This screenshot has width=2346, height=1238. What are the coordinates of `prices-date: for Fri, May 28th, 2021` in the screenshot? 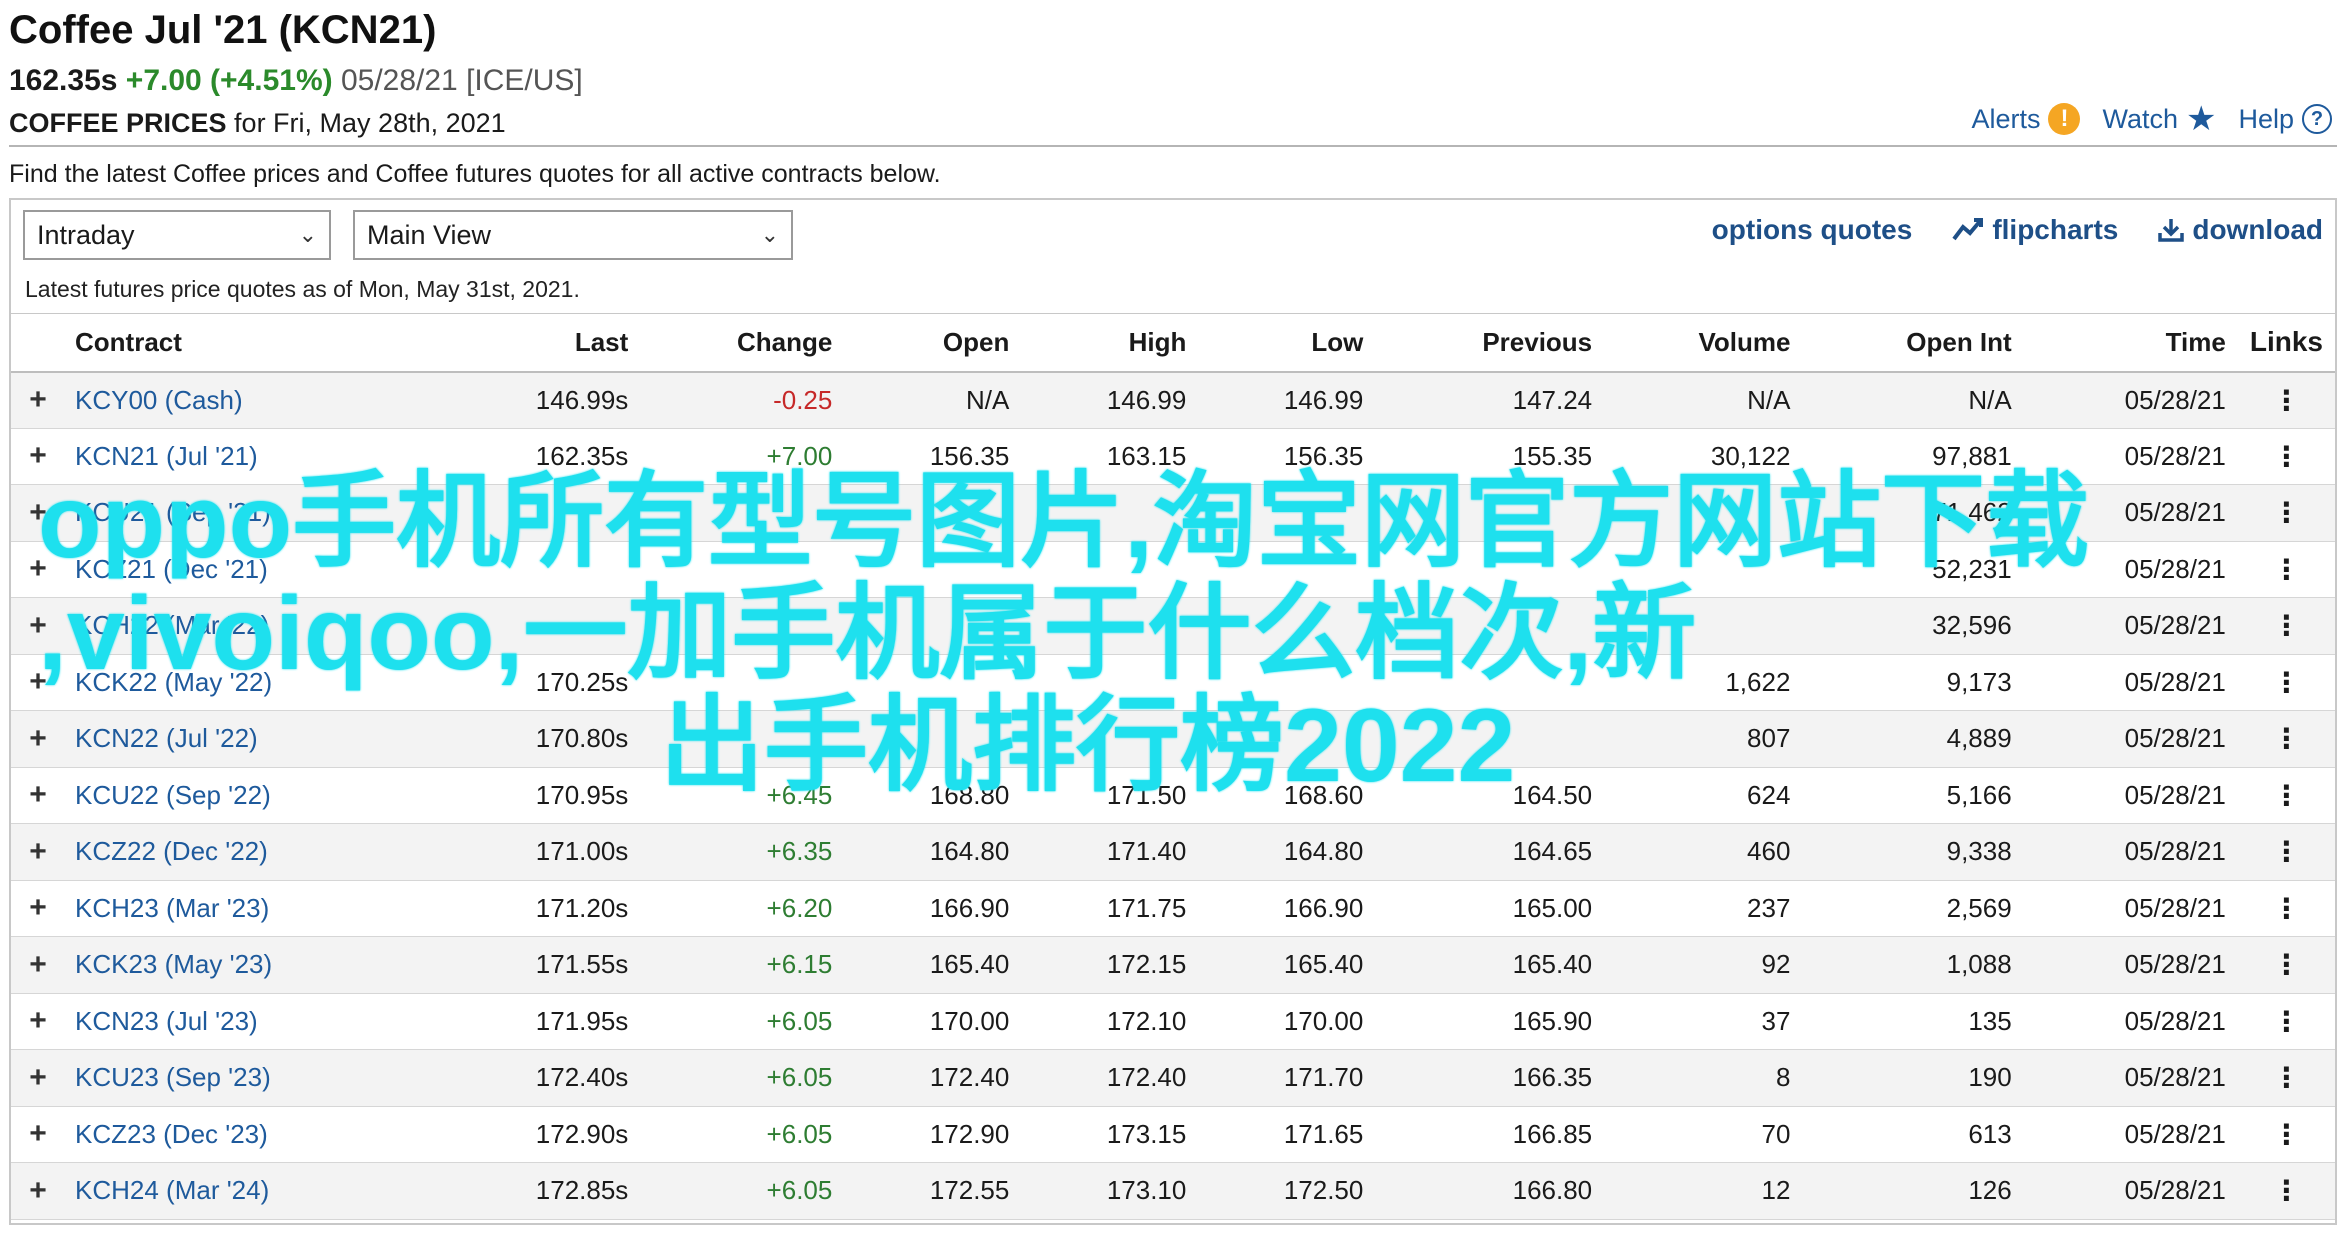 It's located at (370, 123).